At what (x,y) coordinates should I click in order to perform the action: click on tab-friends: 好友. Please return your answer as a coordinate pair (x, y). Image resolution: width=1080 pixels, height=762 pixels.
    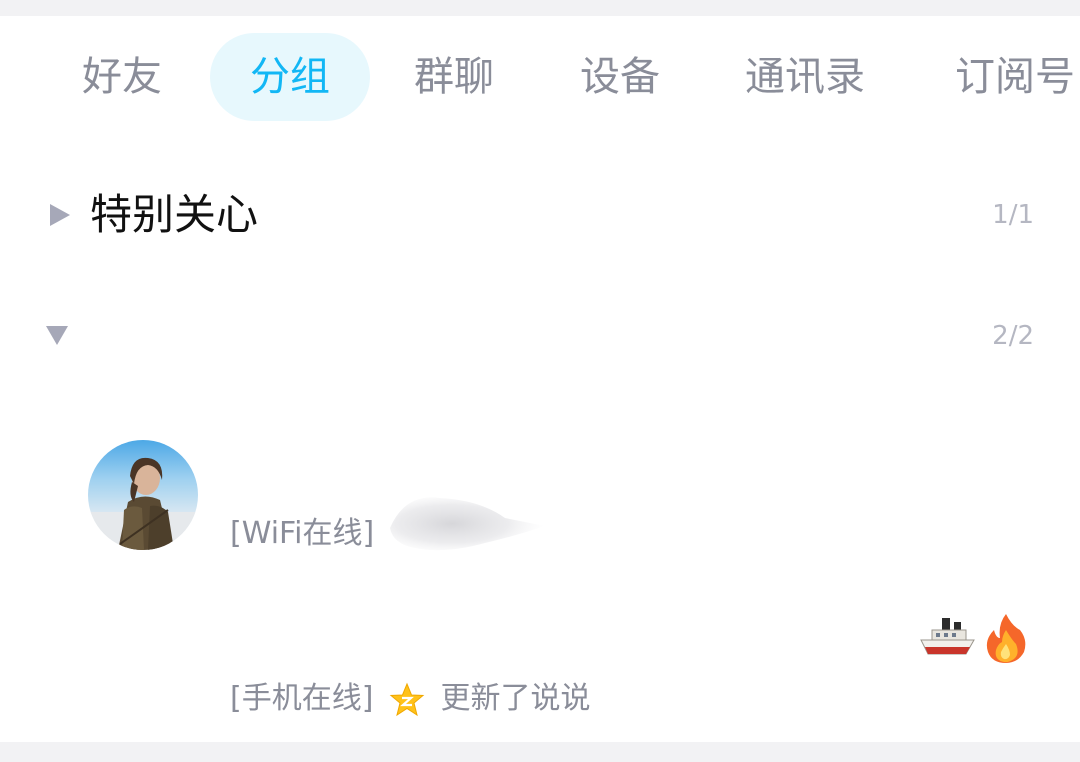
    Looking at the image, I should click on (122, 77).